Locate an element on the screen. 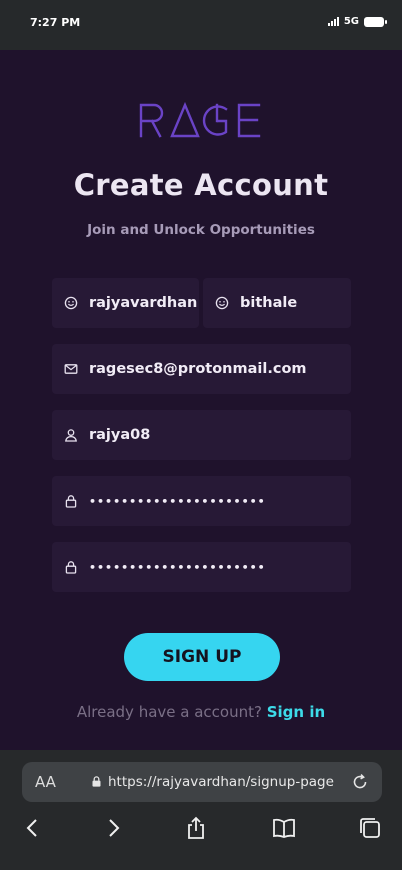 The height and width of the screenshot is (870, 402). network-label: 5G is located at coordinates (351, 21).